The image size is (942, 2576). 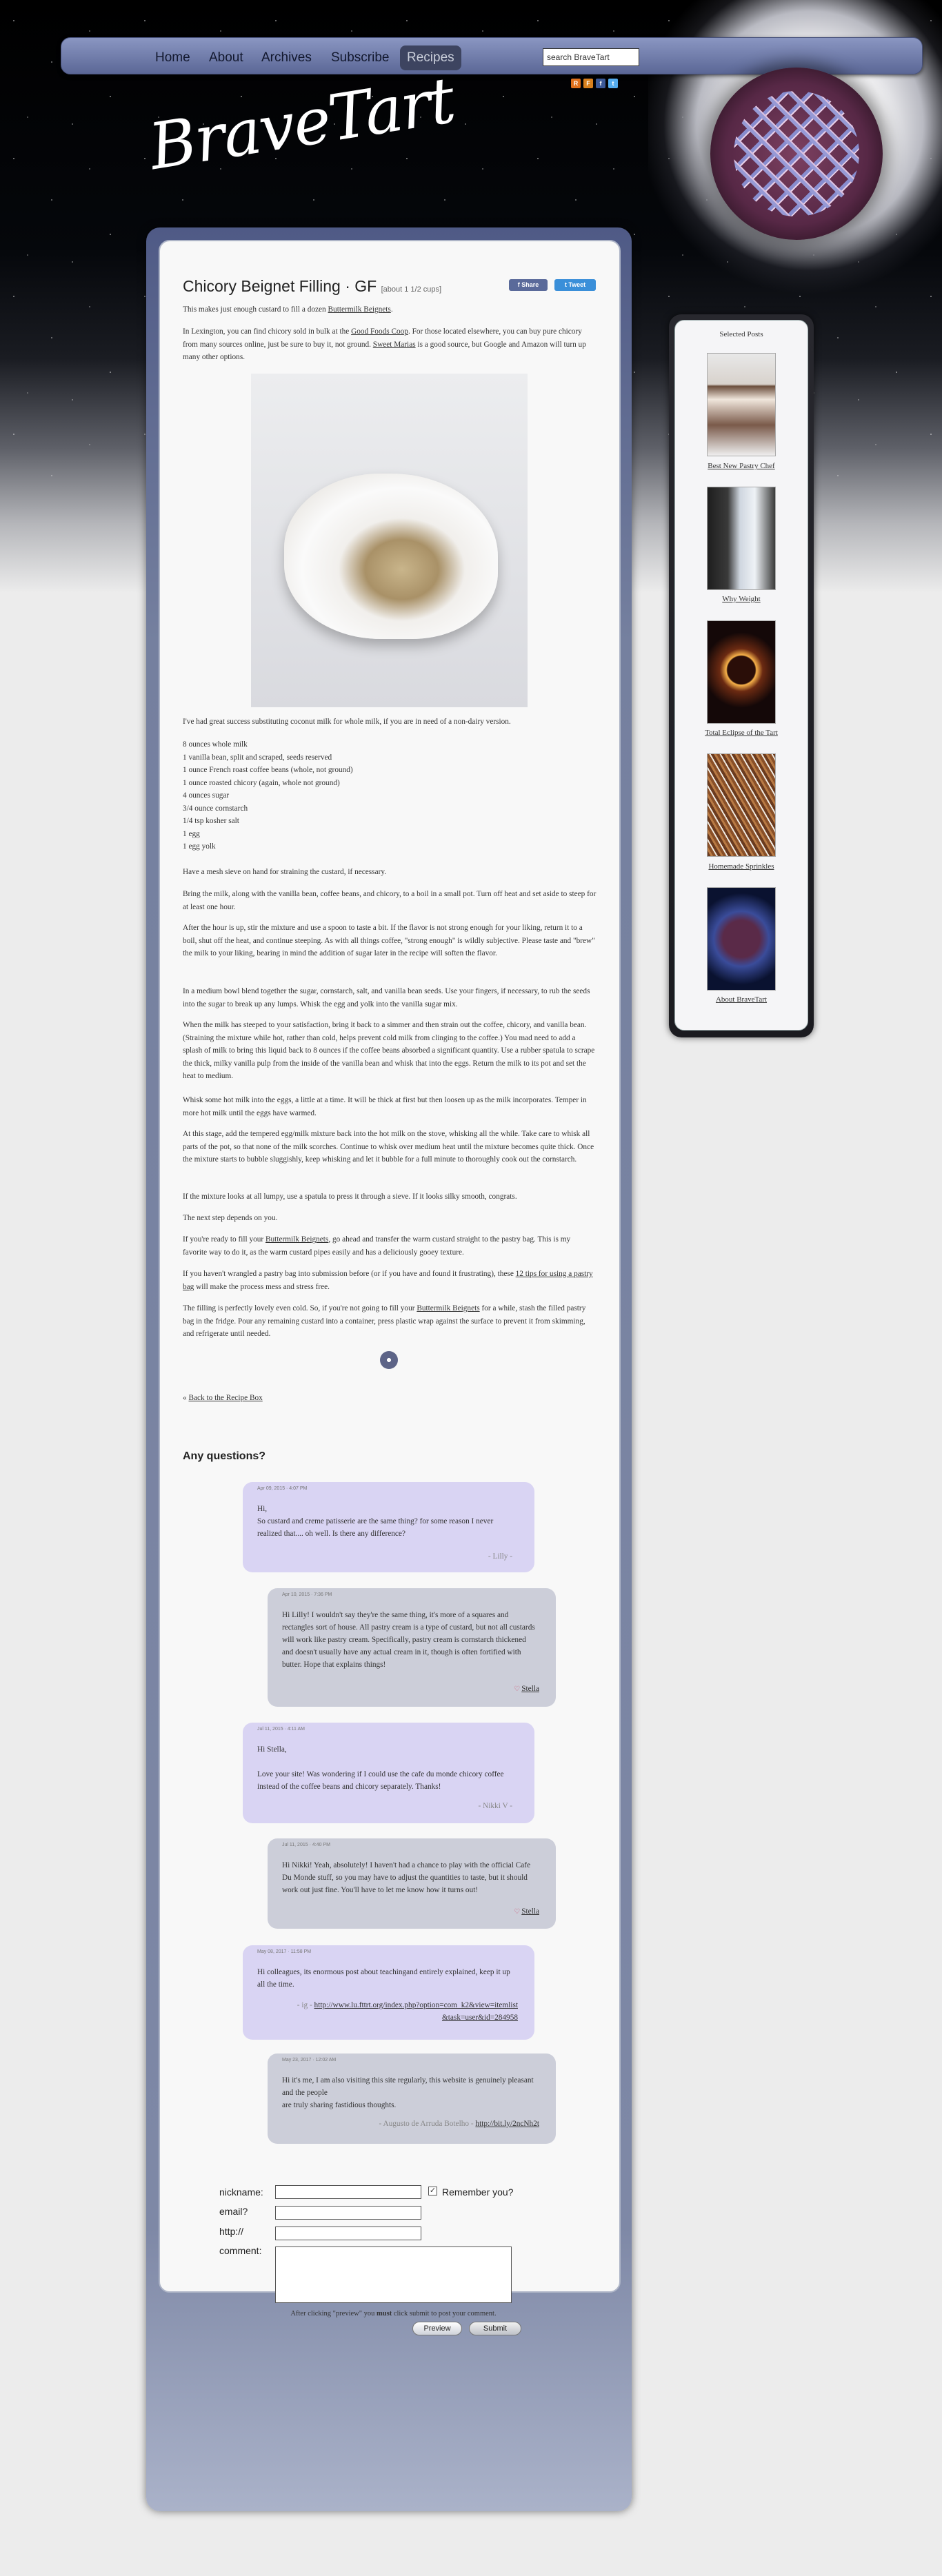 I want to click on sidebar-link-homemade-sprinkles: Homemade Sprinkles, so click(x=741, y=866).